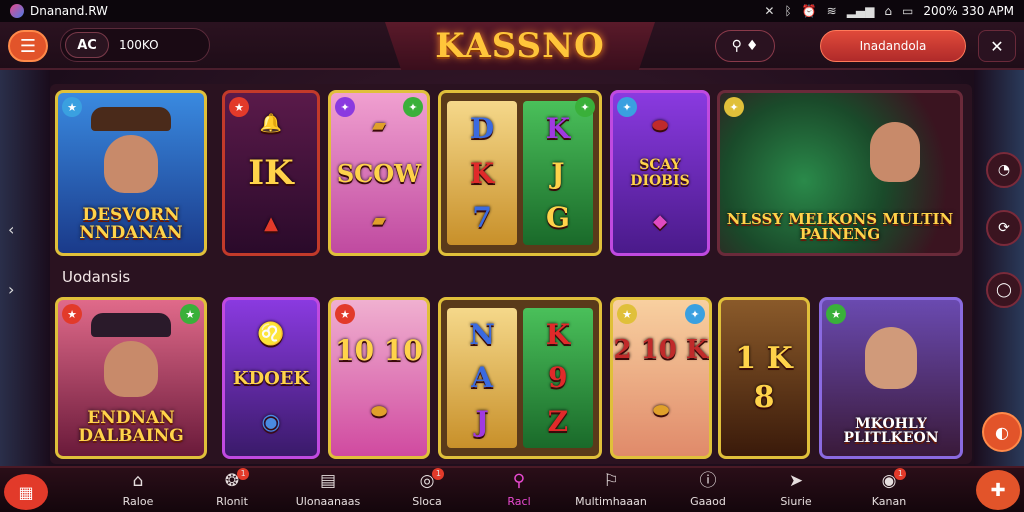  What do you see at coordinates (519, 489) in the screenshot?
I see `nav-item-racl: ⚲ Racl` at bounding box center [519, 489].